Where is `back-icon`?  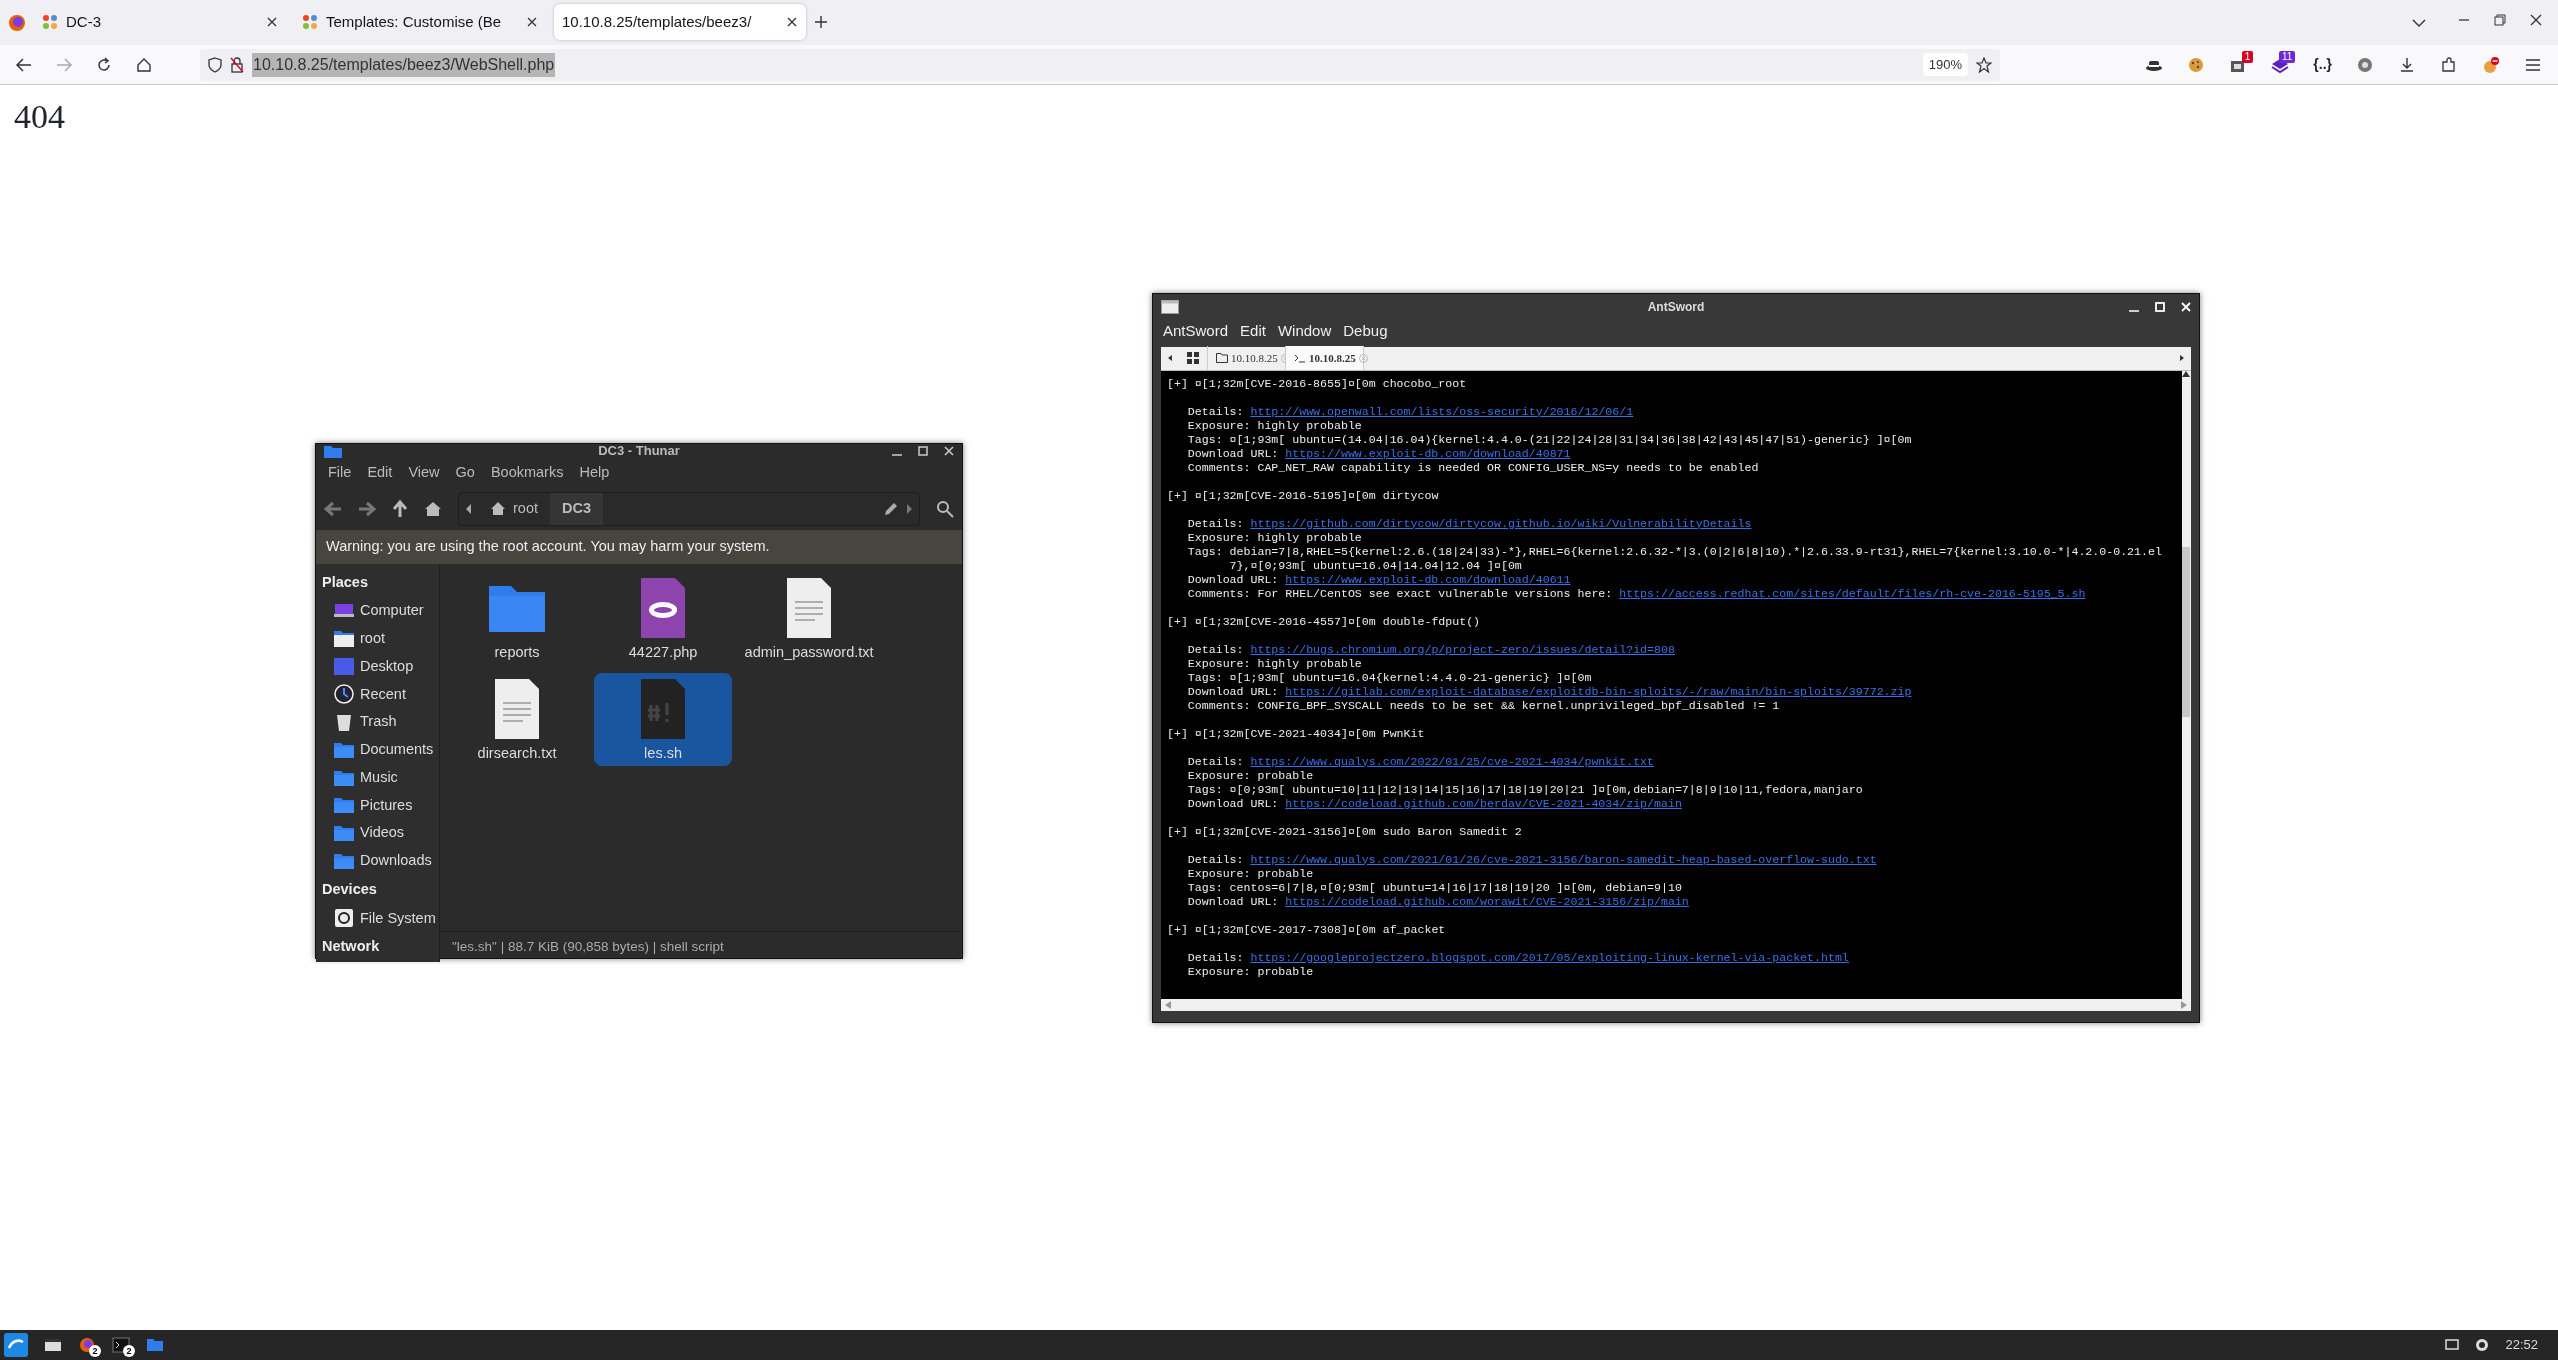 back-icon is located at coordinates (24, 64).